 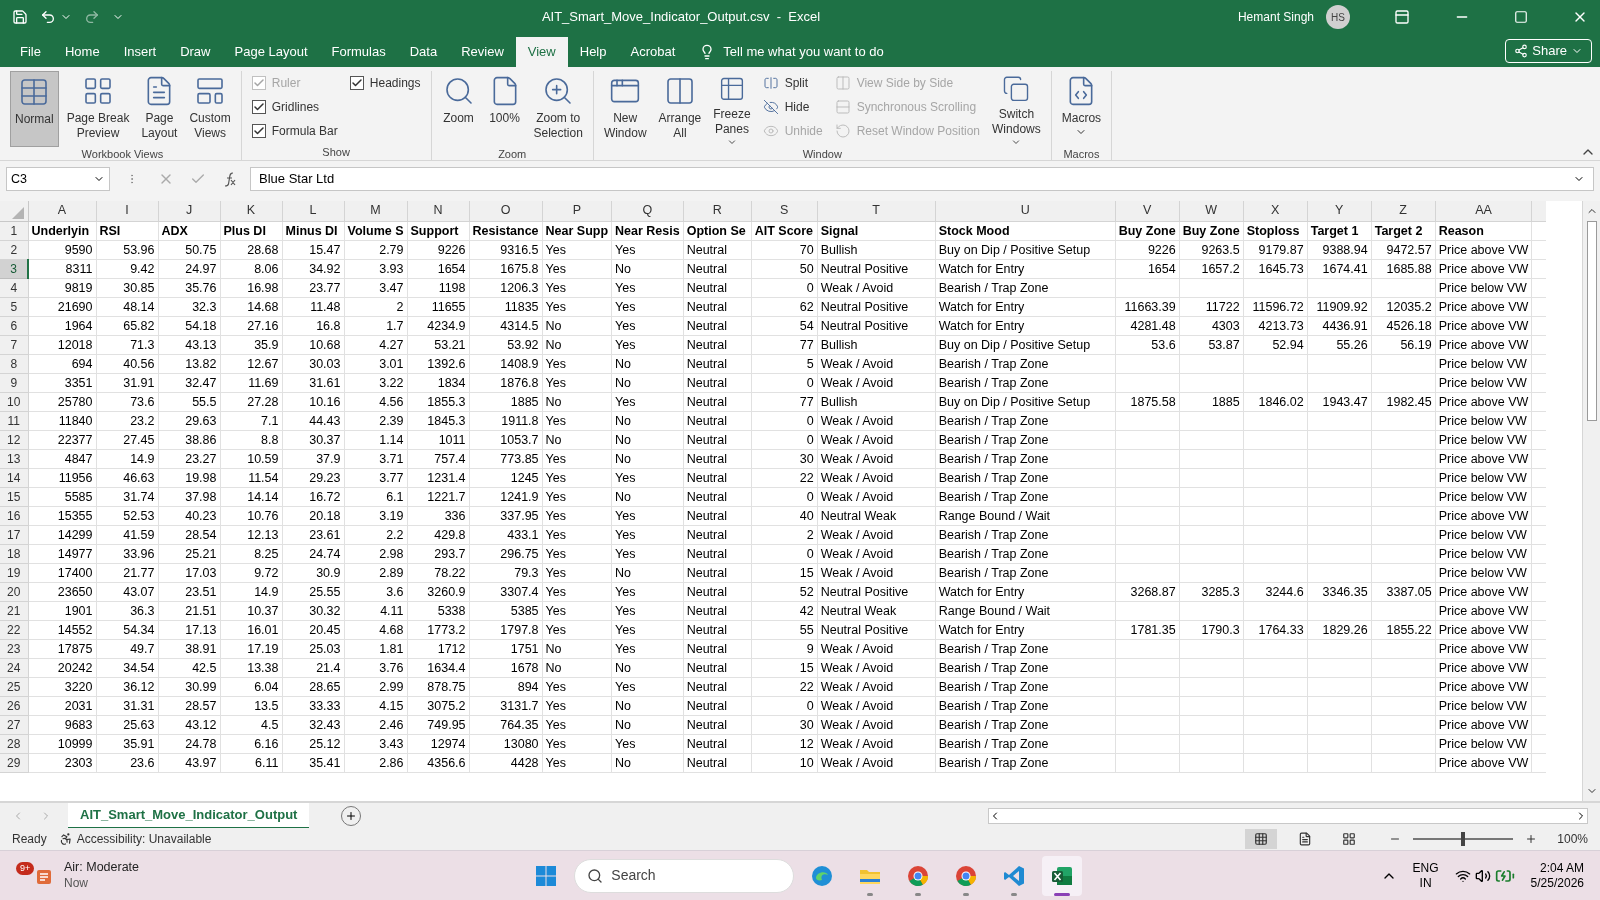 What do you see at coordinates (1425, 883) in the screenshot?
I see `language-indicator: IN` at bounding box center [1425, 883].